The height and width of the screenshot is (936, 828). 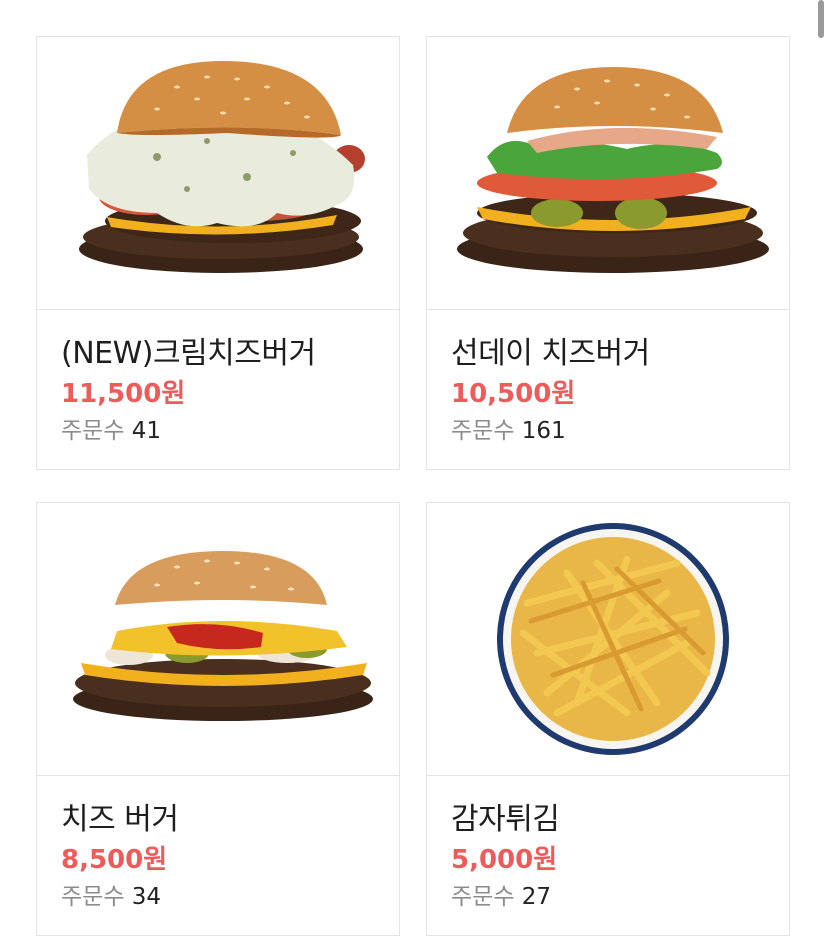 What do you see at coordinates (218, 431) in the screenshot?
I see `menu-item-orders: 주문수 41` at bounding box center [218, 431].